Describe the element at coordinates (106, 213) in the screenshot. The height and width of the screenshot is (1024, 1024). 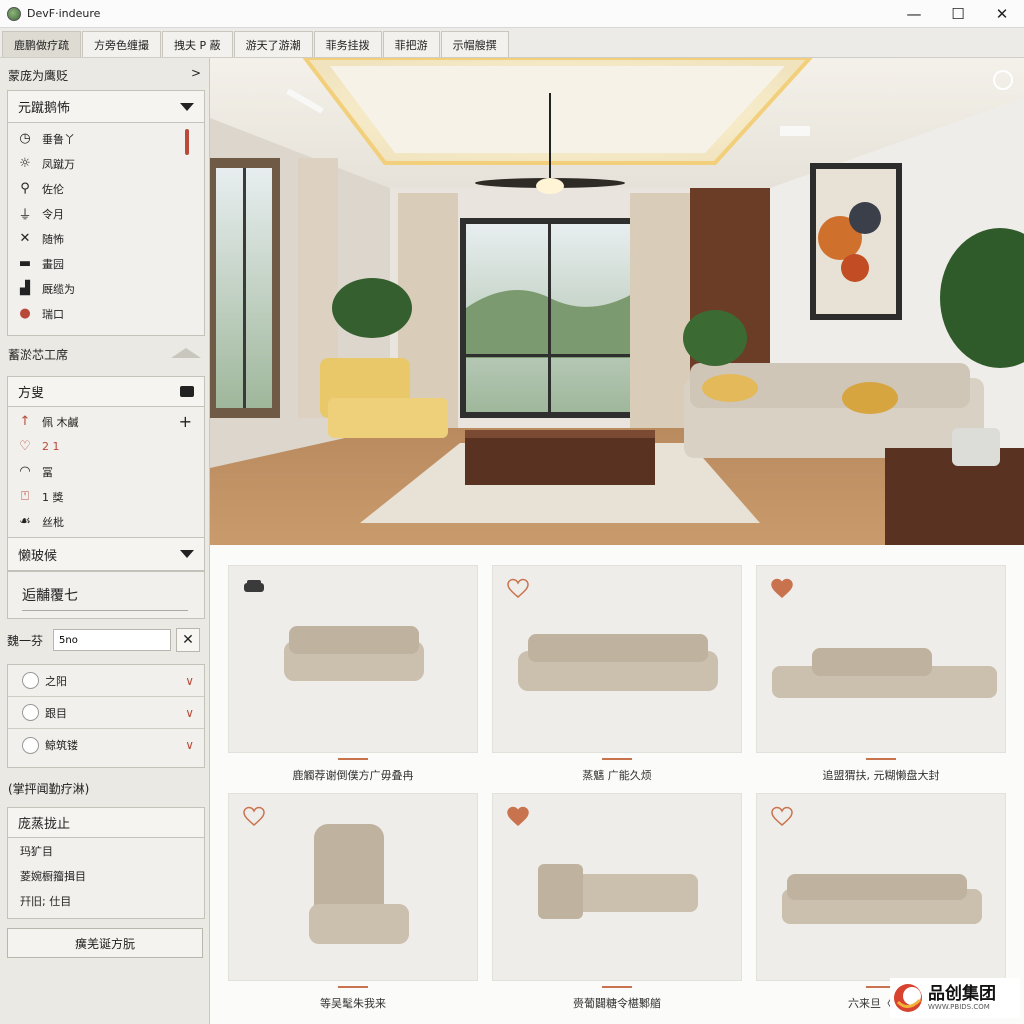
I see `lighting-item: ⏚ 令月` at that location.